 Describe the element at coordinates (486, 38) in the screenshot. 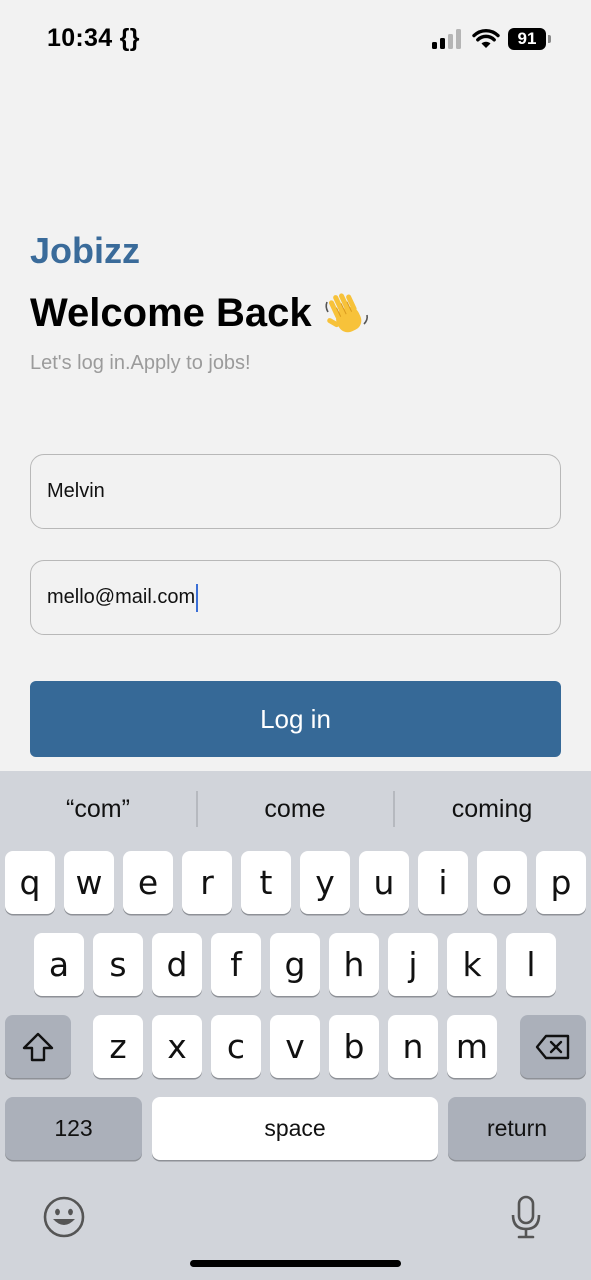

I see `wifi-icon` at that location.